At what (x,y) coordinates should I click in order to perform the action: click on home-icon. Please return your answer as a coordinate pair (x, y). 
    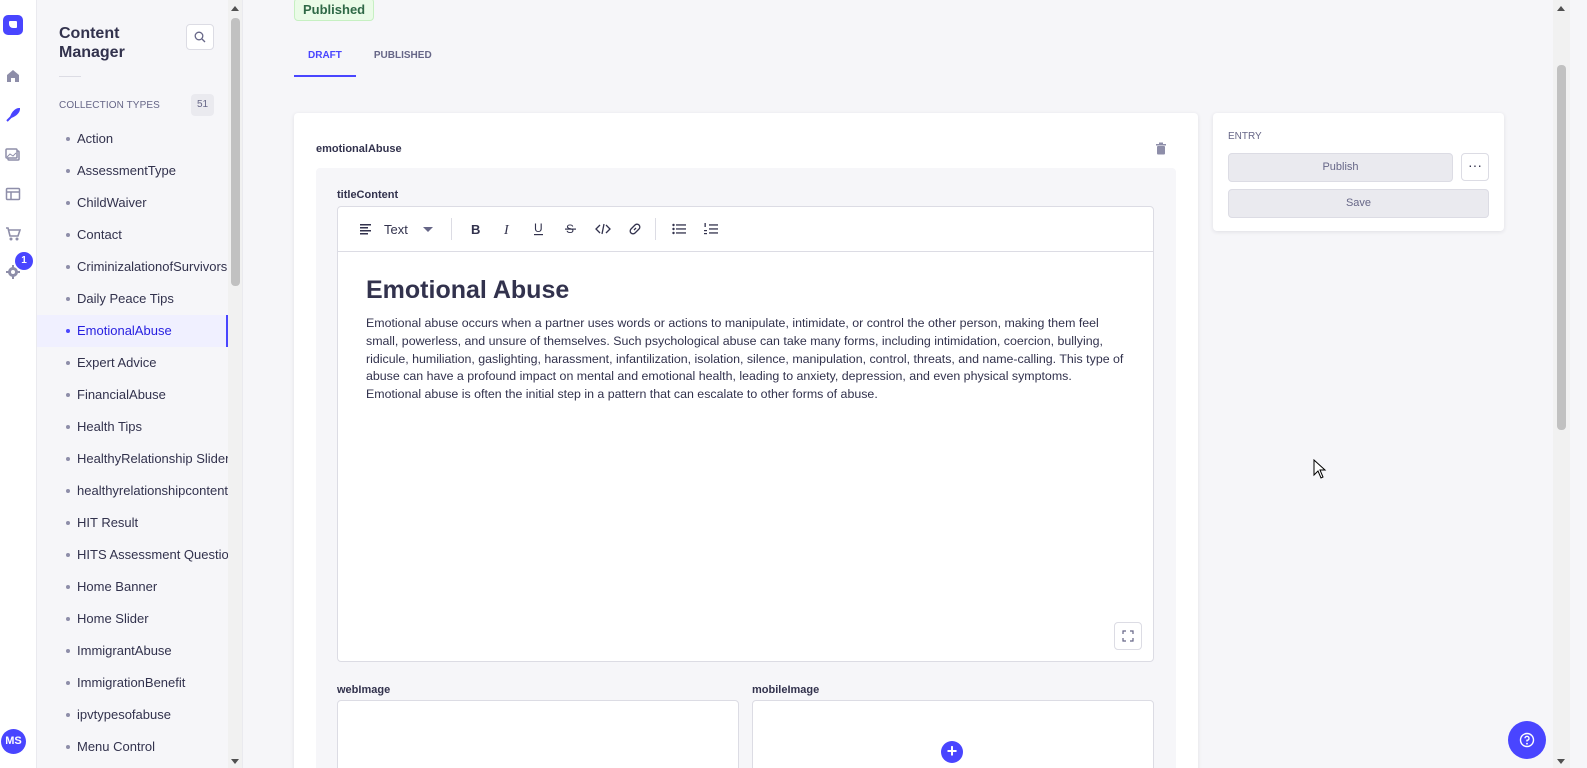
    Looking at the image, I should click on (13, 76).